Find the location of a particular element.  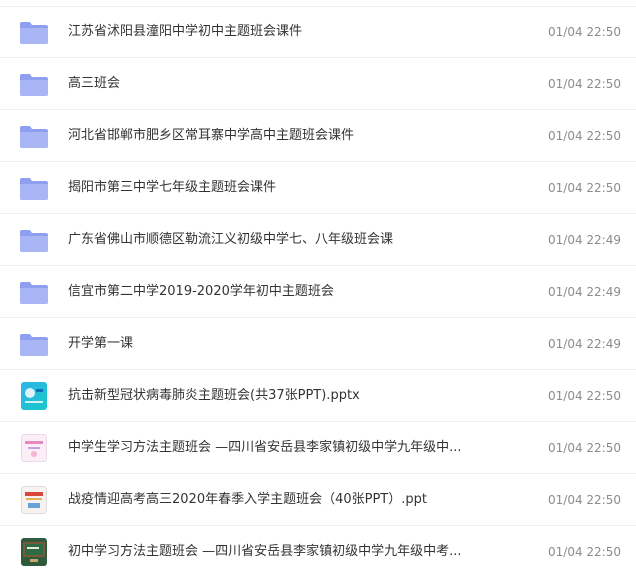

file-row: 广东省佛山市顺德区勒流江义初级中学七、八年级班会课 01/04 22:49 is located at coordinates (318, 240).